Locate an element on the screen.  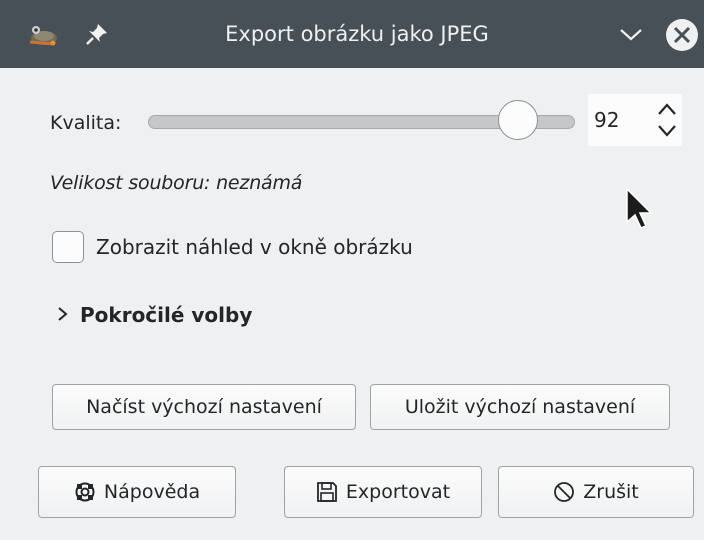
preview-checkbox-label: Zobrazit náhled v okně obrázku is located at coordinates (254, 247).